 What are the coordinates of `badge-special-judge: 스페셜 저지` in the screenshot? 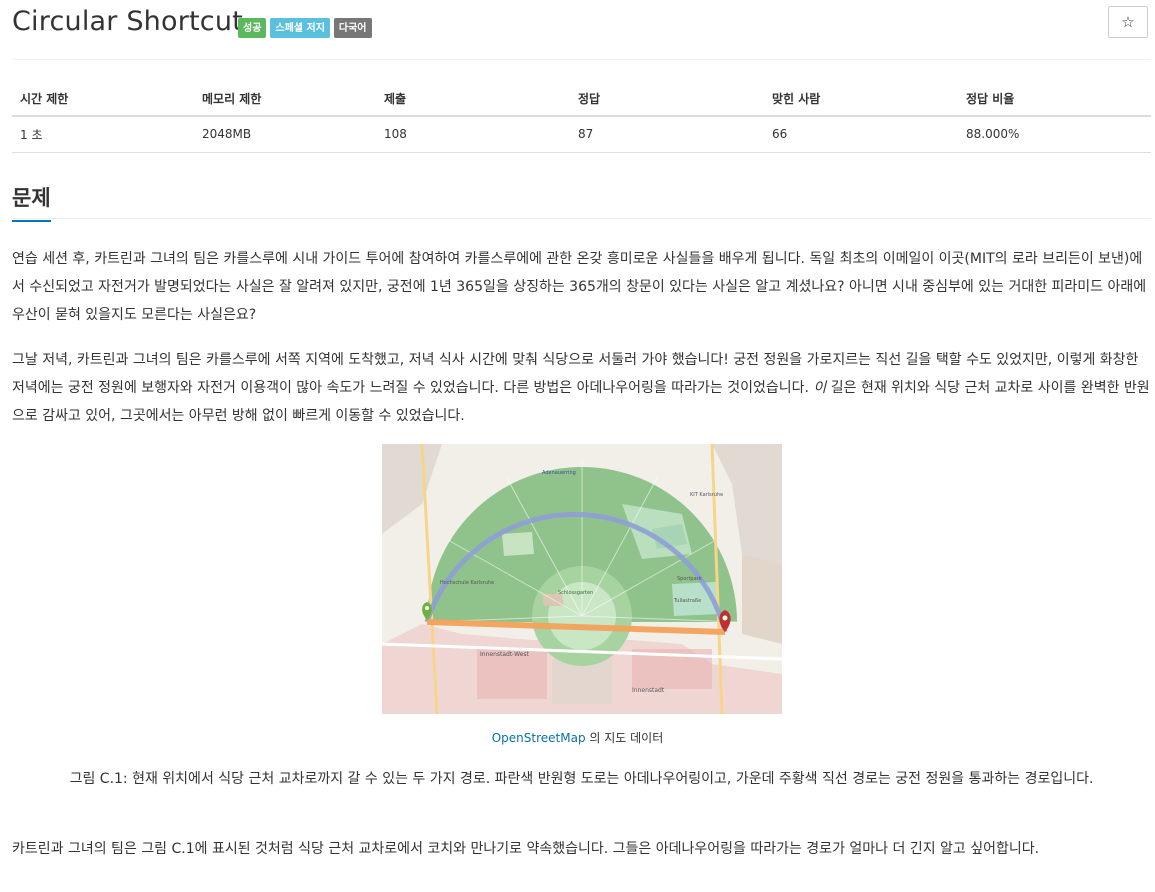 It's located at (300, 28).